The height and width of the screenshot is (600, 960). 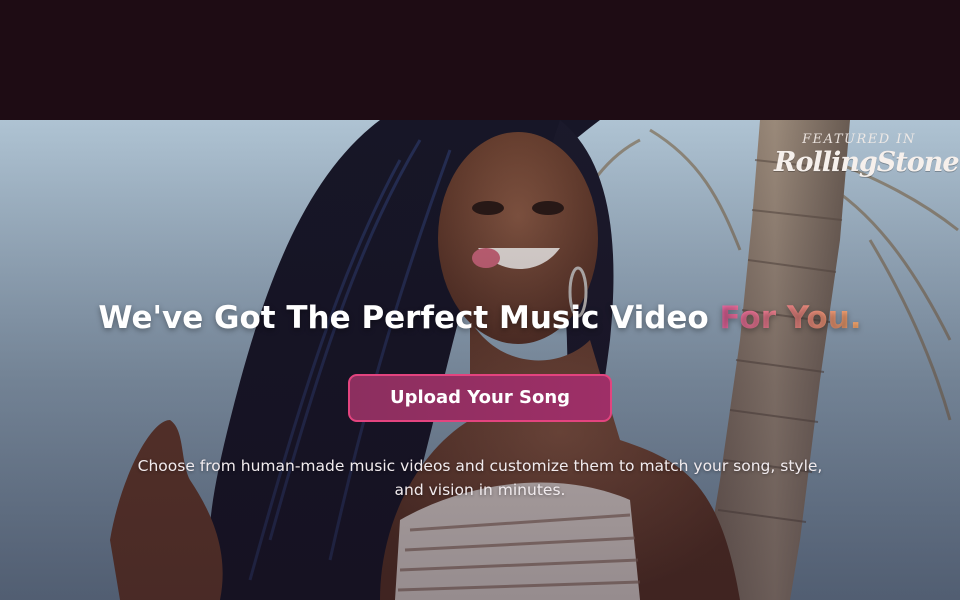 I want to click on headline-main-text: We've Got The Perfect Music Video, so click(x=409, y=318).